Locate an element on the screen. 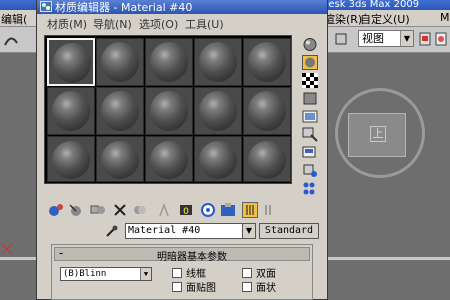 The height and width of the screenshot is (300, 450). bg-menu-customize: 自定义(U) is located at coordinates (385, 19).